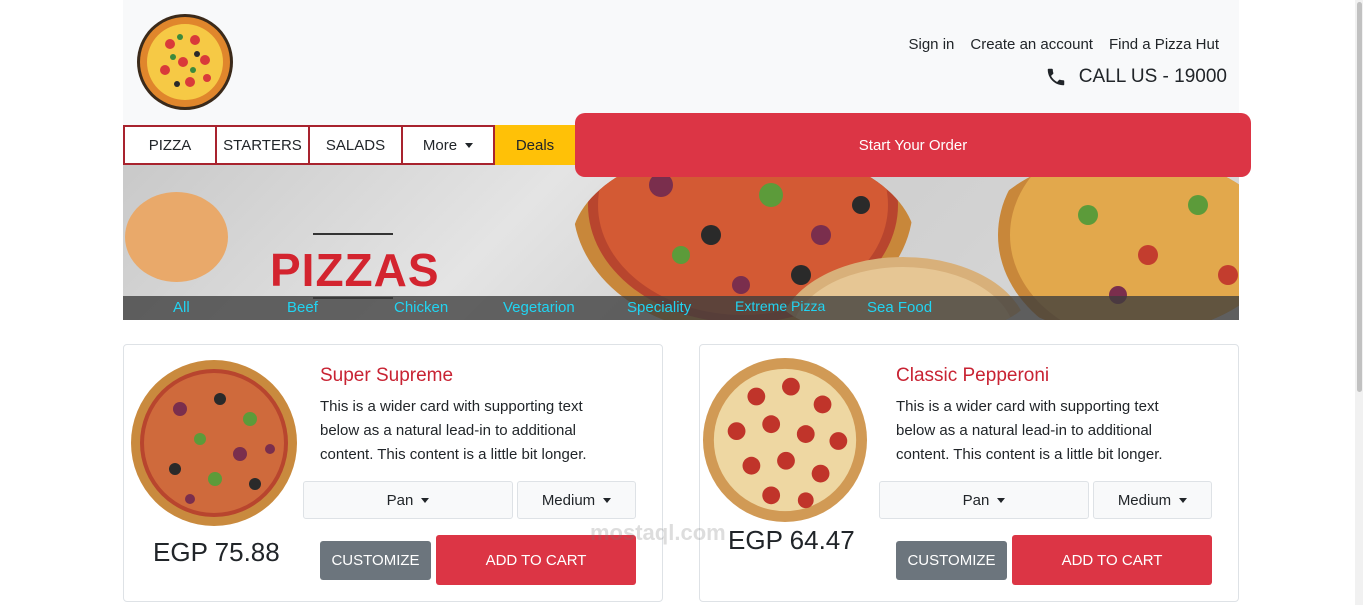 This screenshot has height=605, width=1363. I want to click on scrollbar-thumb, so click(1359, 197).